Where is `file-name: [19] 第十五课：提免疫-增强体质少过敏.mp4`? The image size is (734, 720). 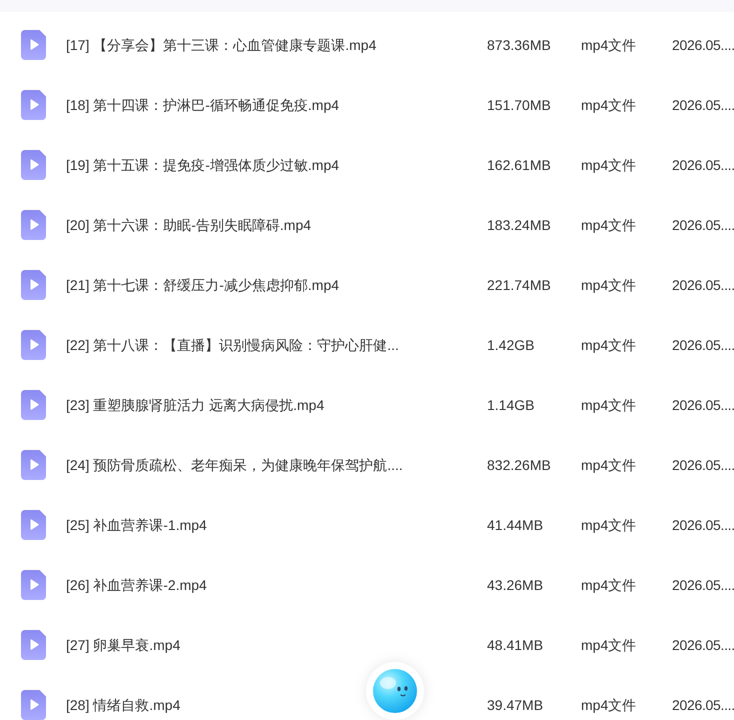
file-name: [19] 第十五课：提免疫-增强体质少过敏.mp4 is located at coordinates (203, 165).